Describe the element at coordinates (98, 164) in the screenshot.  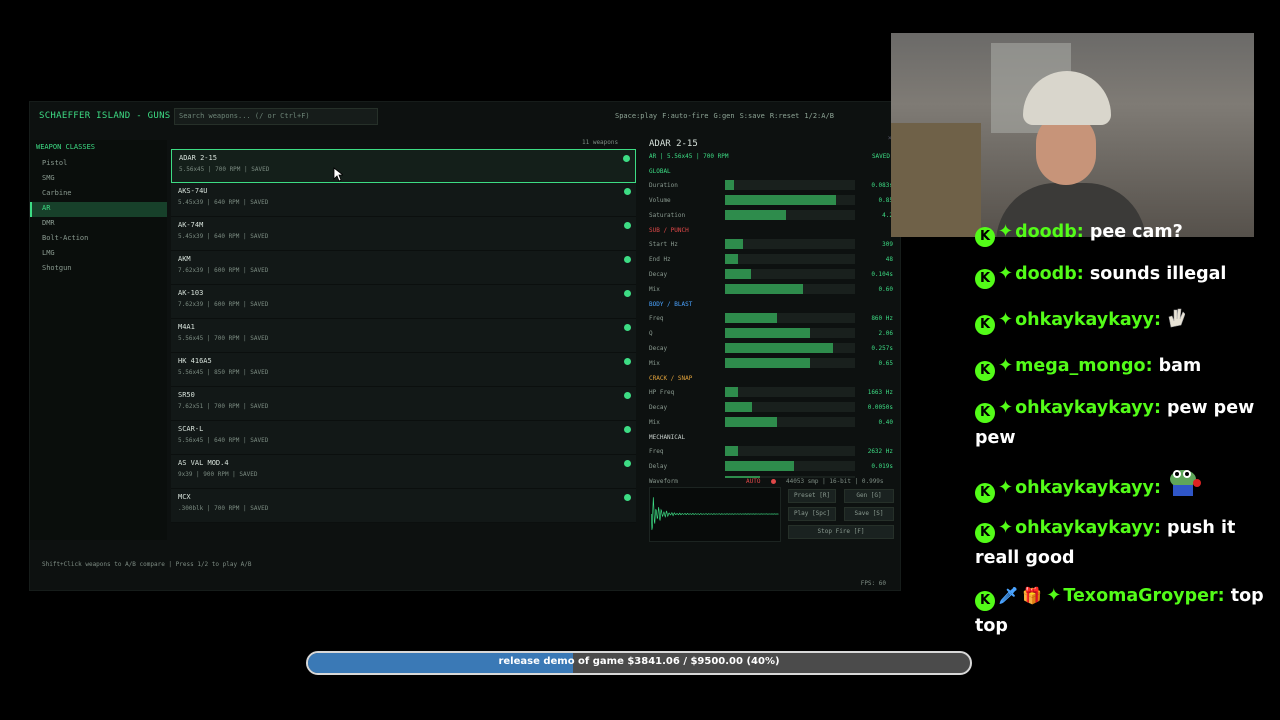
I see `class-item-pistol: Pistol` at that location.